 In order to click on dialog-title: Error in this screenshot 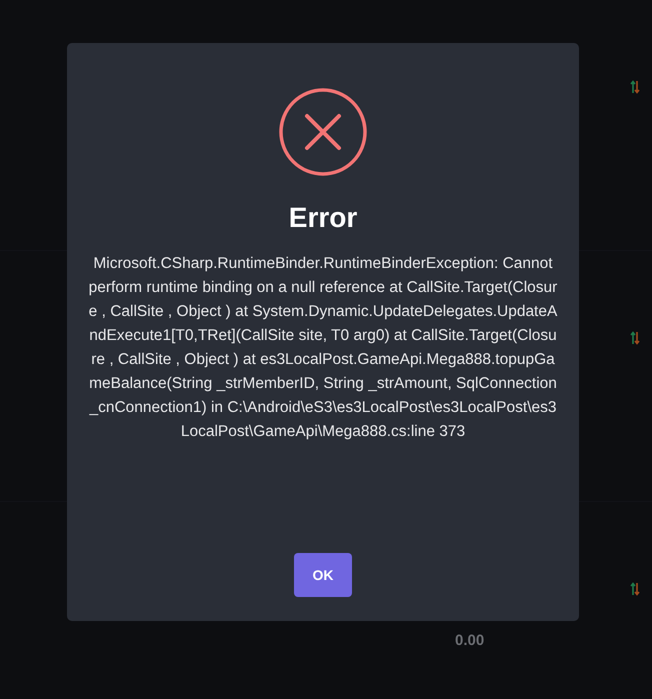, I will do `click(323, 218)`.